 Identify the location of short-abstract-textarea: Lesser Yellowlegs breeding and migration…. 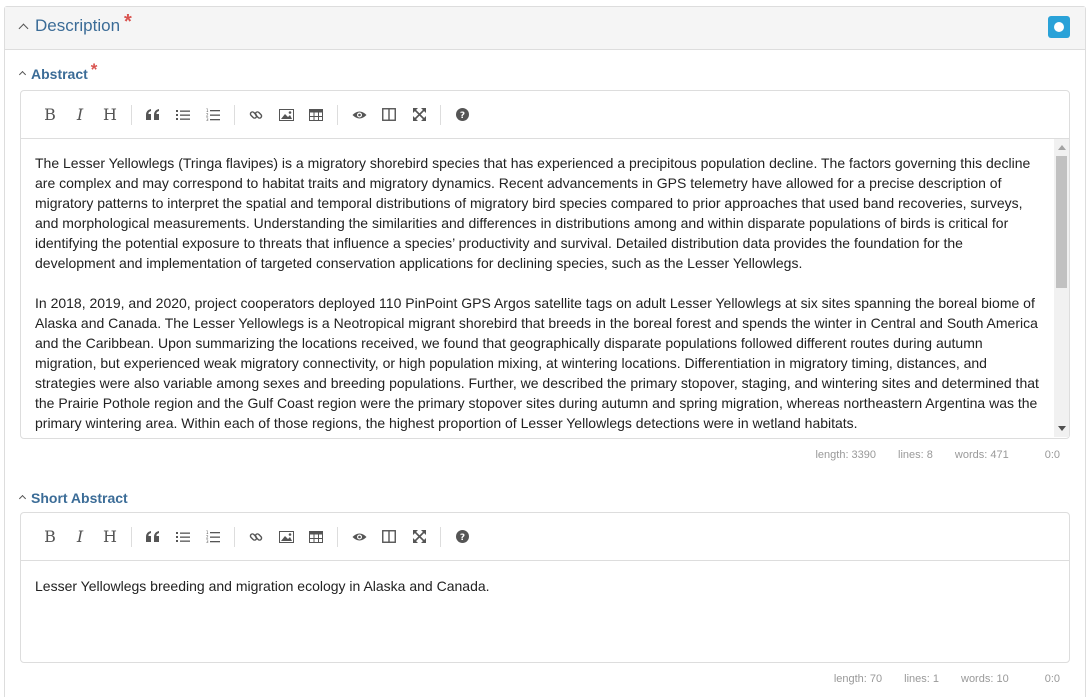
(545, 611).